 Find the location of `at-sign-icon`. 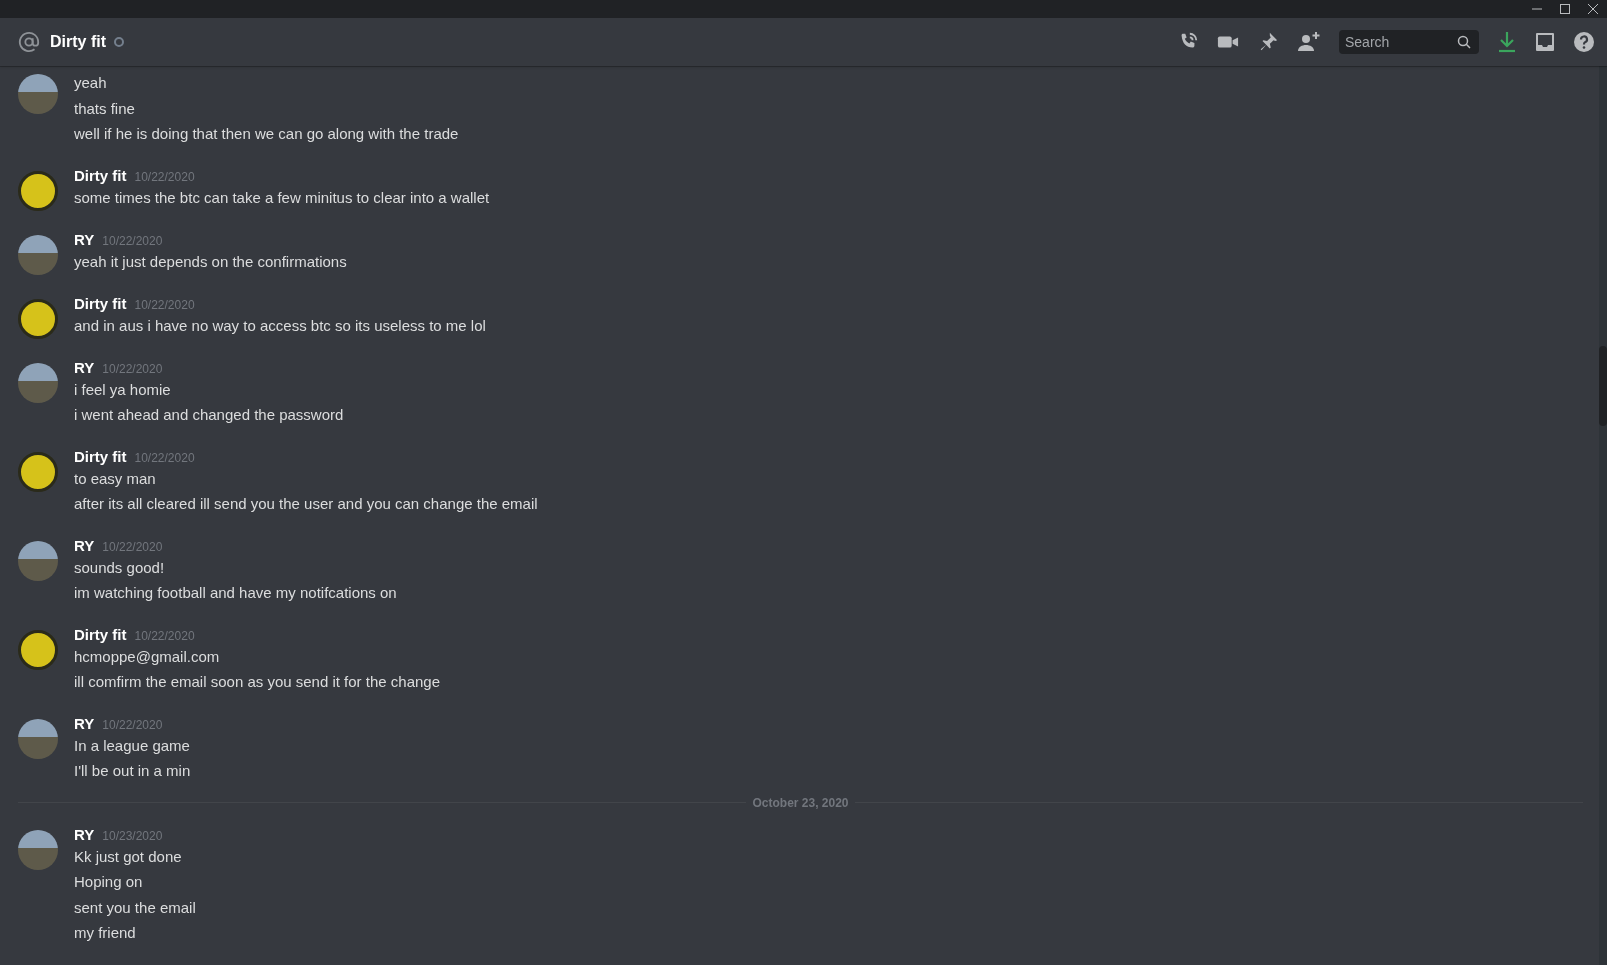

at-sign-icon is located at coordinates (29, 42).